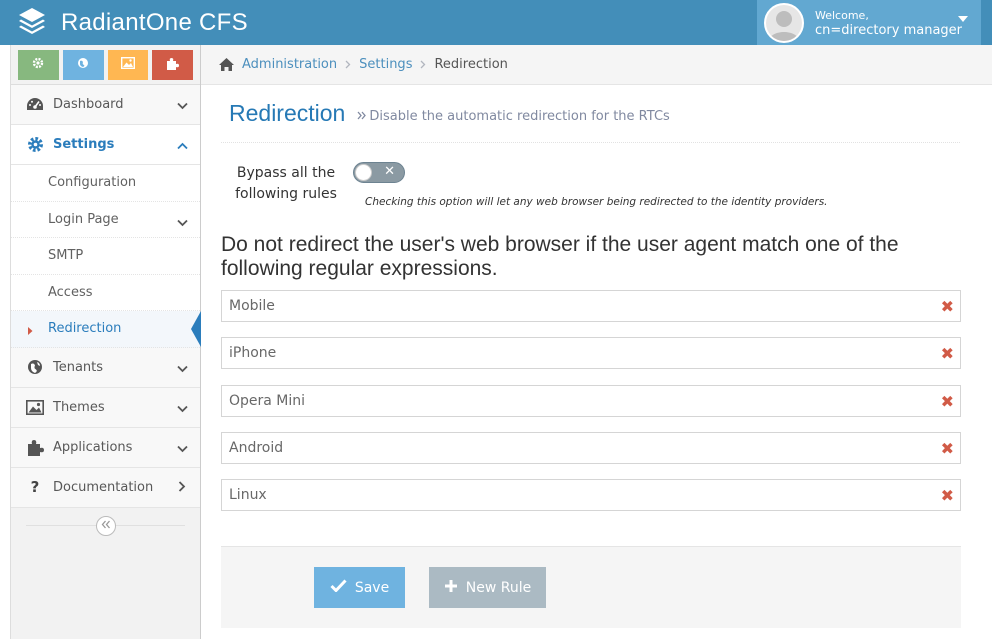 The width and height of the screenshot is (992, 639). I want to click on sidebar-subitem-label: Access, so click(70, 292).